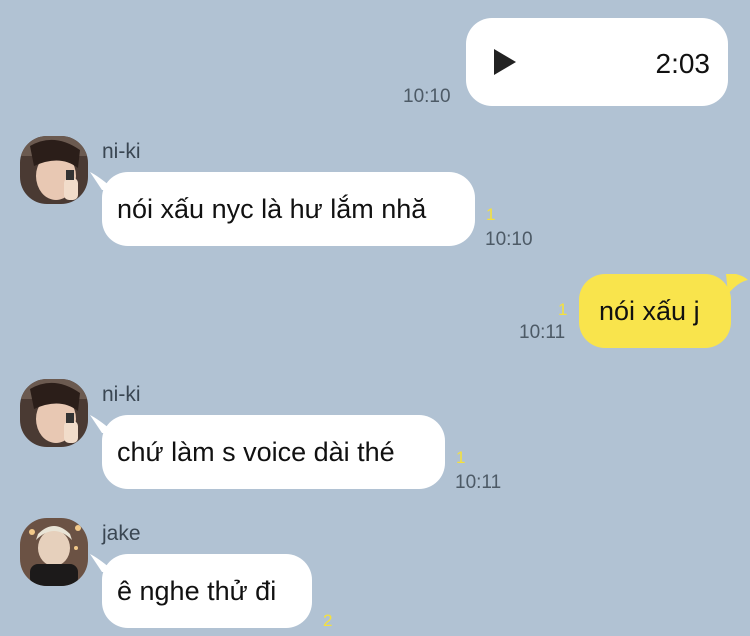 The height and width of the screenshot is (636, 750). What do you see at coordinates (649, 310) in the screenshot?
I see `message-text: nói xấu j` at bounding box center [649, 310].